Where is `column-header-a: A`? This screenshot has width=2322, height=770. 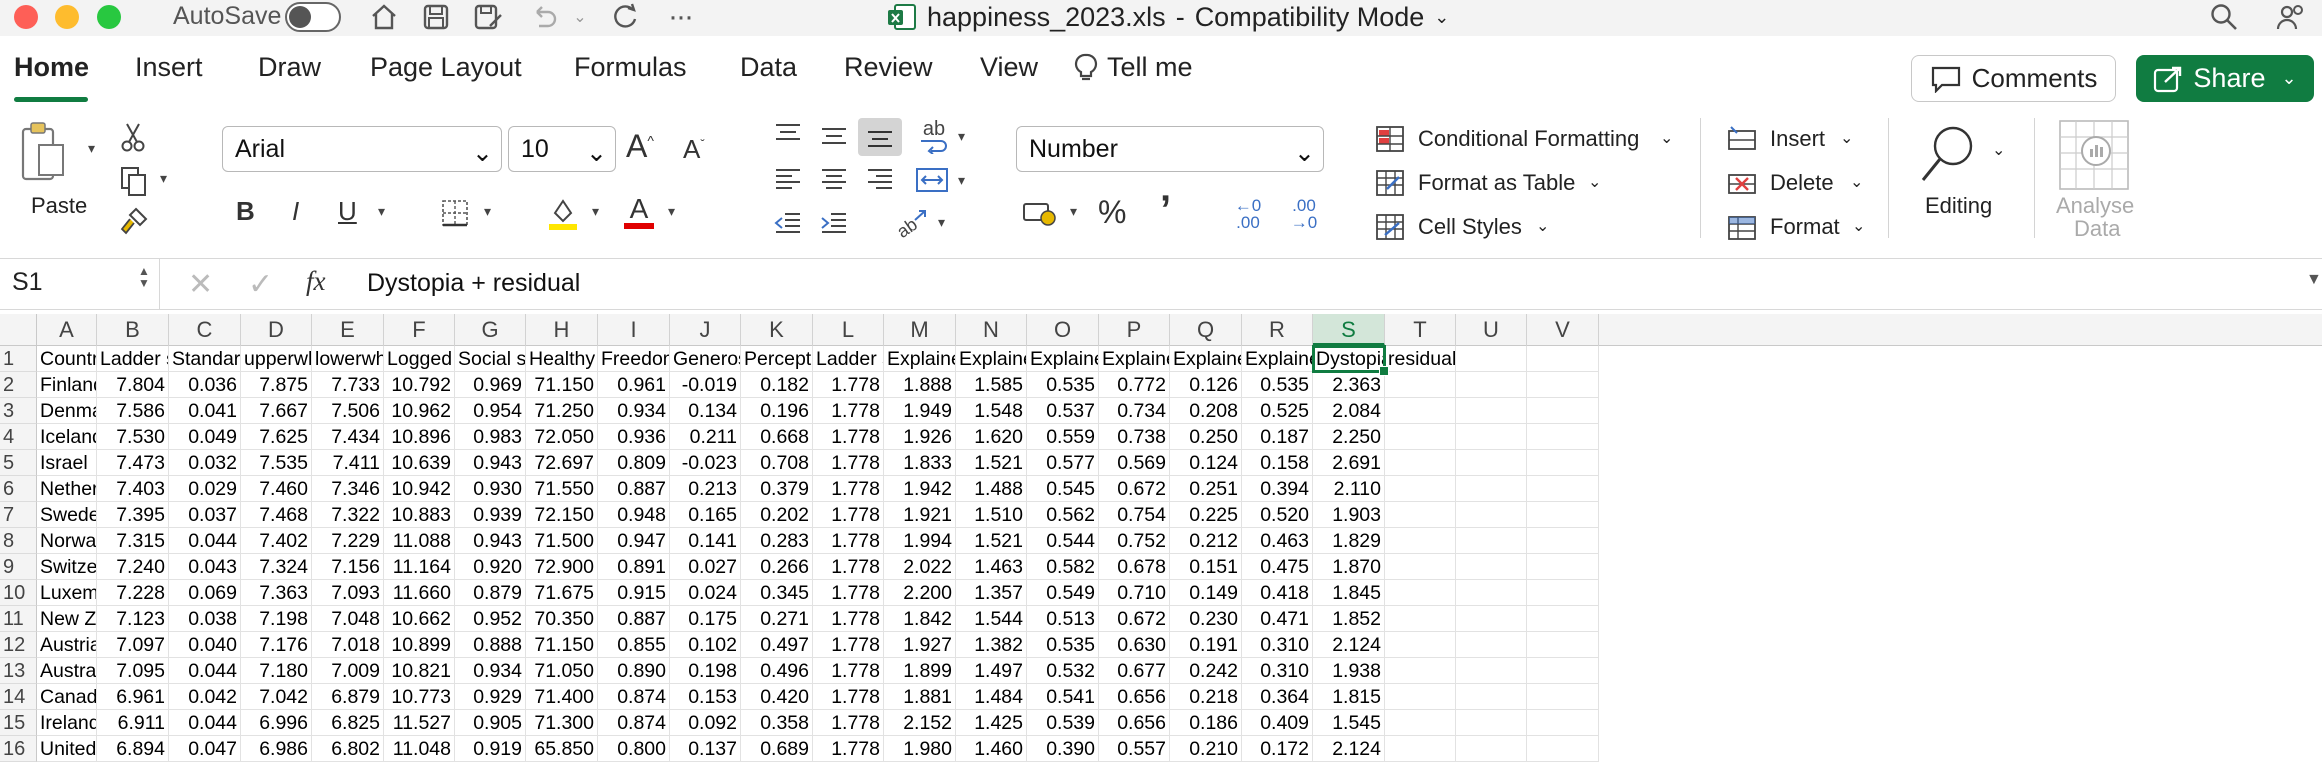 column-header-a: A is located at coordinates (67, 330).